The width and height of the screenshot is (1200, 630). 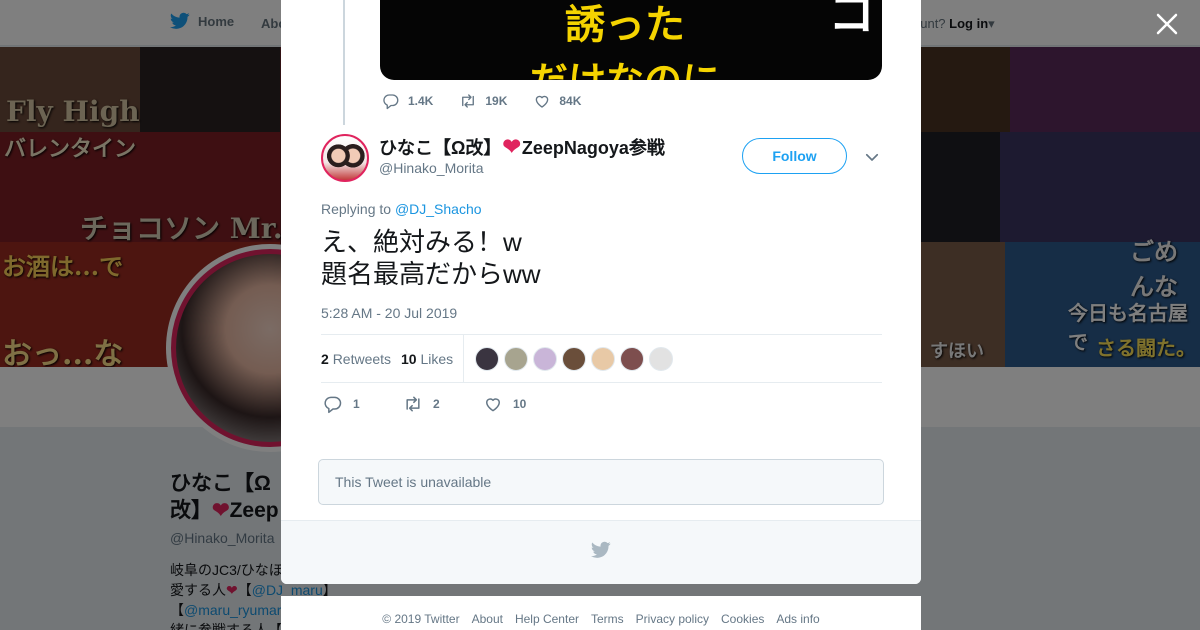 I want to click on retweets-stat: 2 Retweets, so click(x=356, y=359).